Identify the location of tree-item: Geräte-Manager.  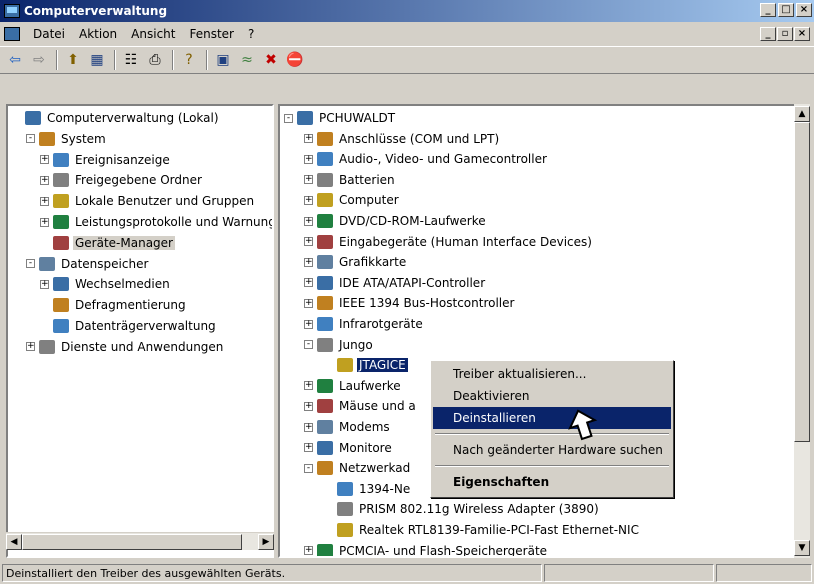
(107, 243).